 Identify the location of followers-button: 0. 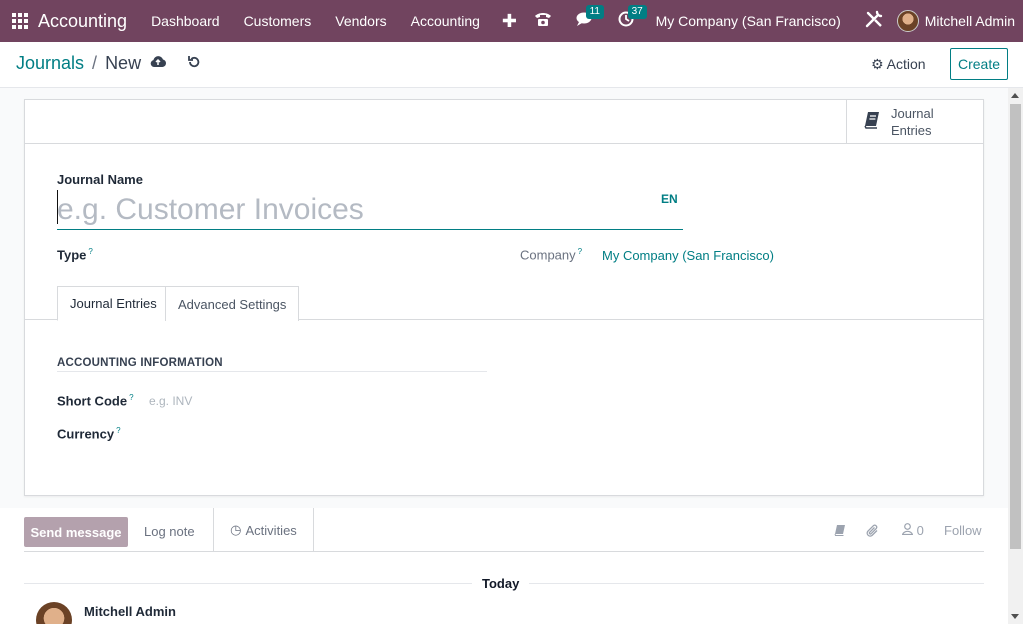
(912, 530).